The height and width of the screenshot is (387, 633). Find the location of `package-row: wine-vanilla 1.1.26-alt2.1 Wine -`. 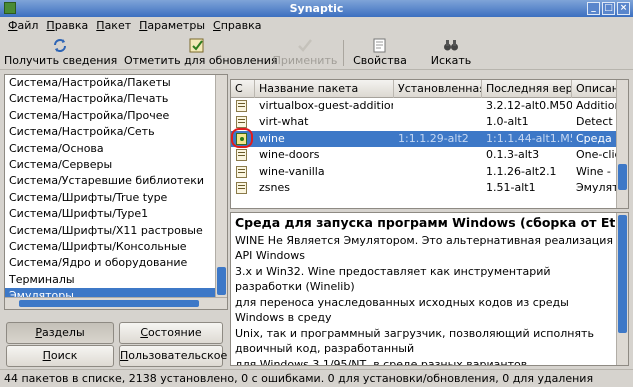

package-row: wine-vanilla 1.1.26-alt2.1 Wine - is located at coordinates (424, 172).